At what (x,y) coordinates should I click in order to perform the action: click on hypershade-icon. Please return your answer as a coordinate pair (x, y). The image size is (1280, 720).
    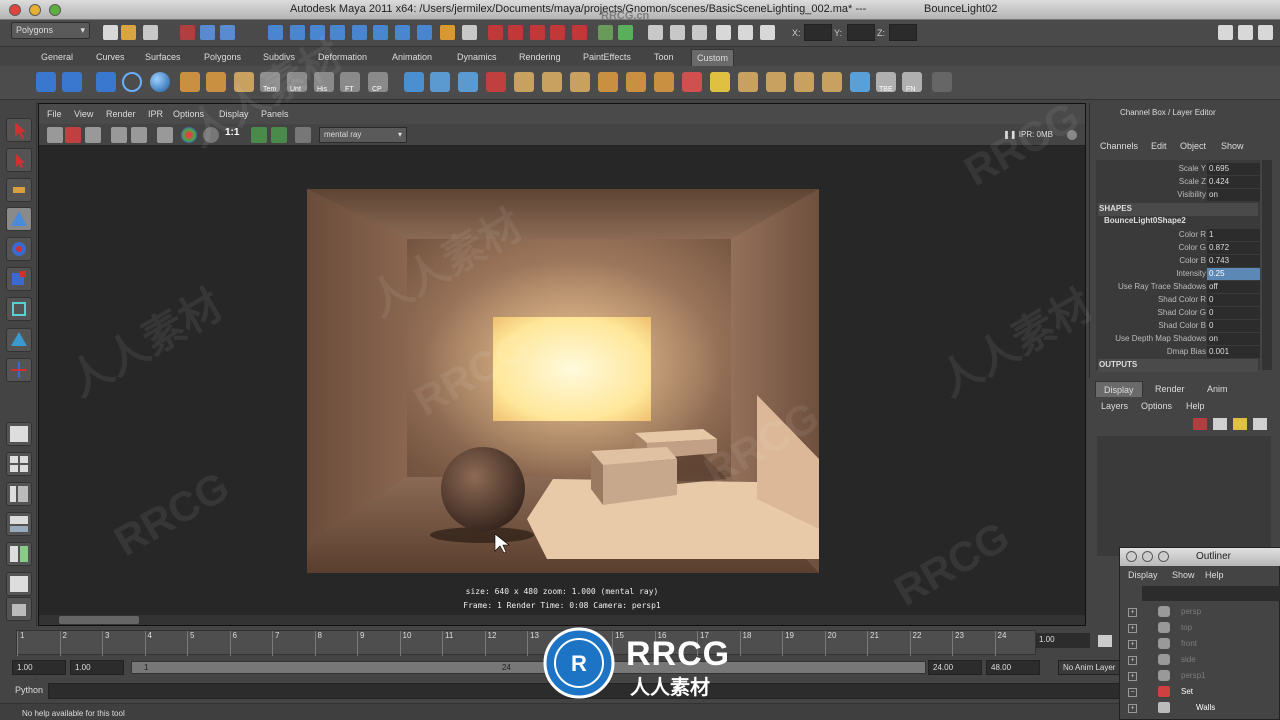
    Looking at the image, I should click on (723, 32).